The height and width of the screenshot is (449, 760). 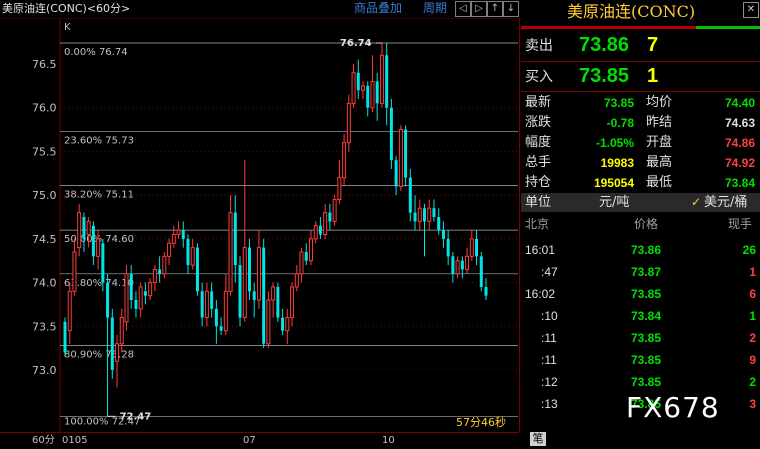 I want to click on goods-overlay-link: 商品叠加, so click(x=378, y=8).